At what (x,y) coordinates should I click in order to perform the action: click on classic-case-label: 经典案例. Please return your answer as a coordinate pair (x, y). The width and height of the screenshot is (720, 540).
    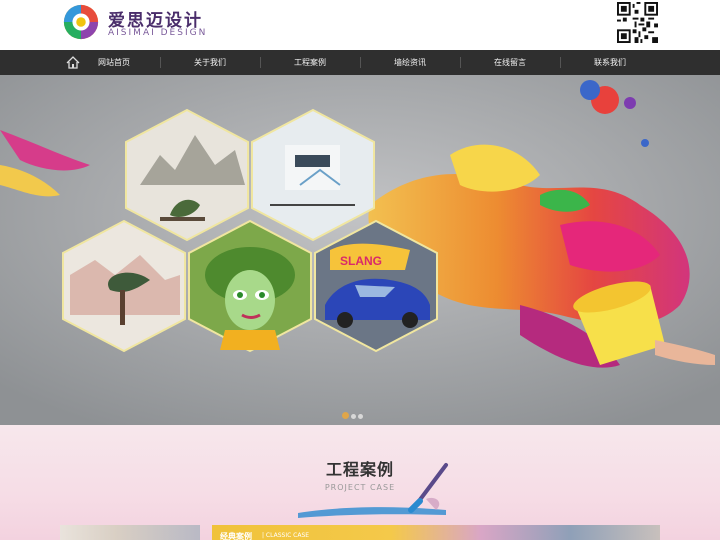
    Looking at the image, I should click on (236, 536).